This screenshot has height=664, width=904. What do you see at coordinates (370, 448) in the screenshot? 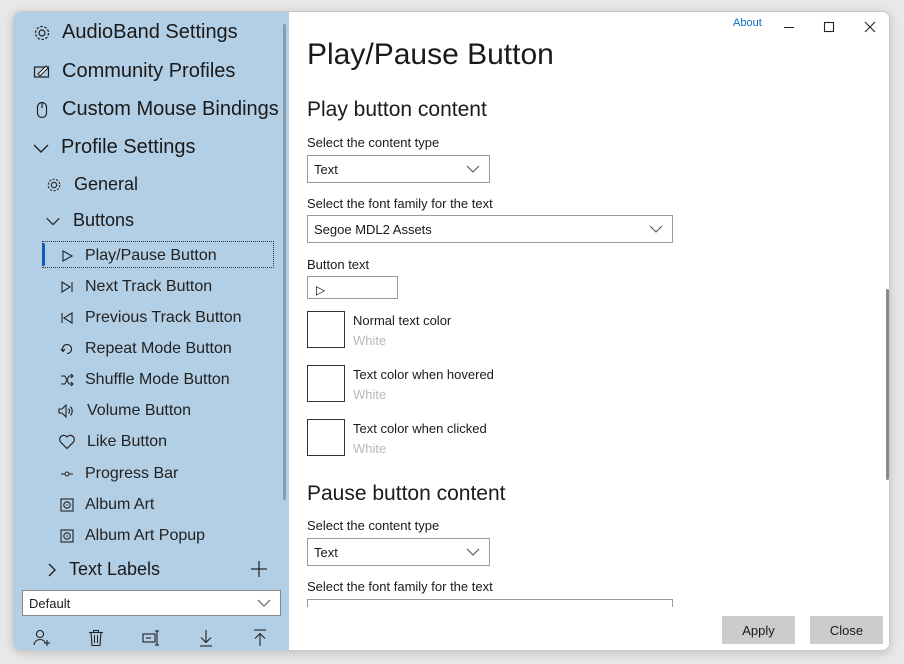
I see `clicked-color-value: White` at bounding box center [370, 448].